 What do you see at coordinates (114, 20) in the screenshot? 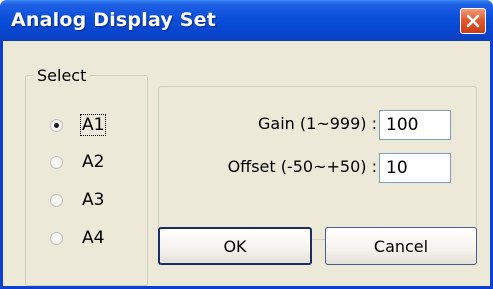
I see `dialog-title: Analog Display Set` at bounding box center [114, 20].